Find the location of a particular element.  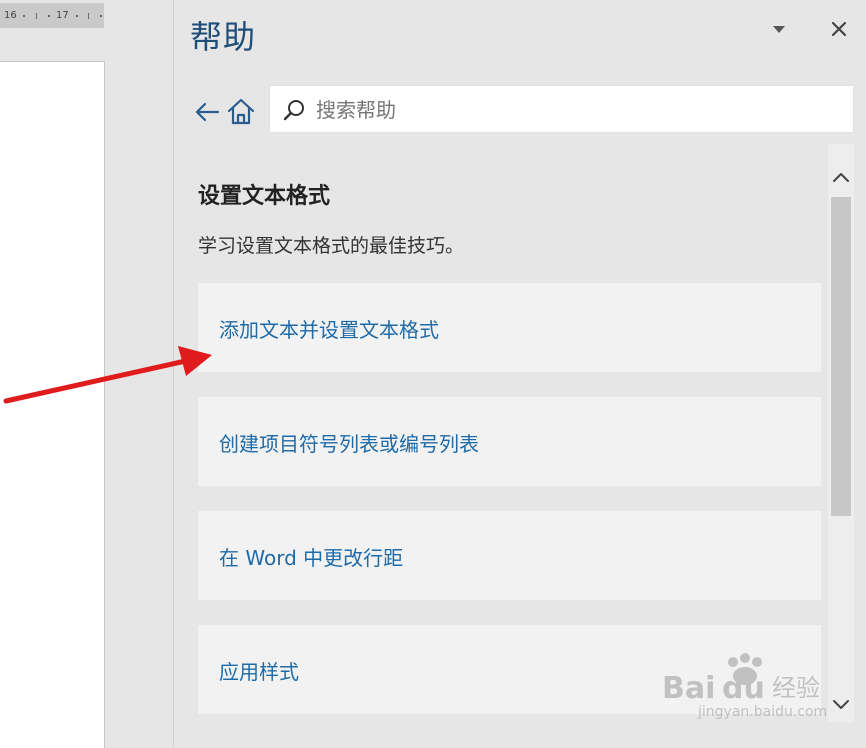

watermark-url: jingyan.baidu.com is located at coordinates (763, 712).